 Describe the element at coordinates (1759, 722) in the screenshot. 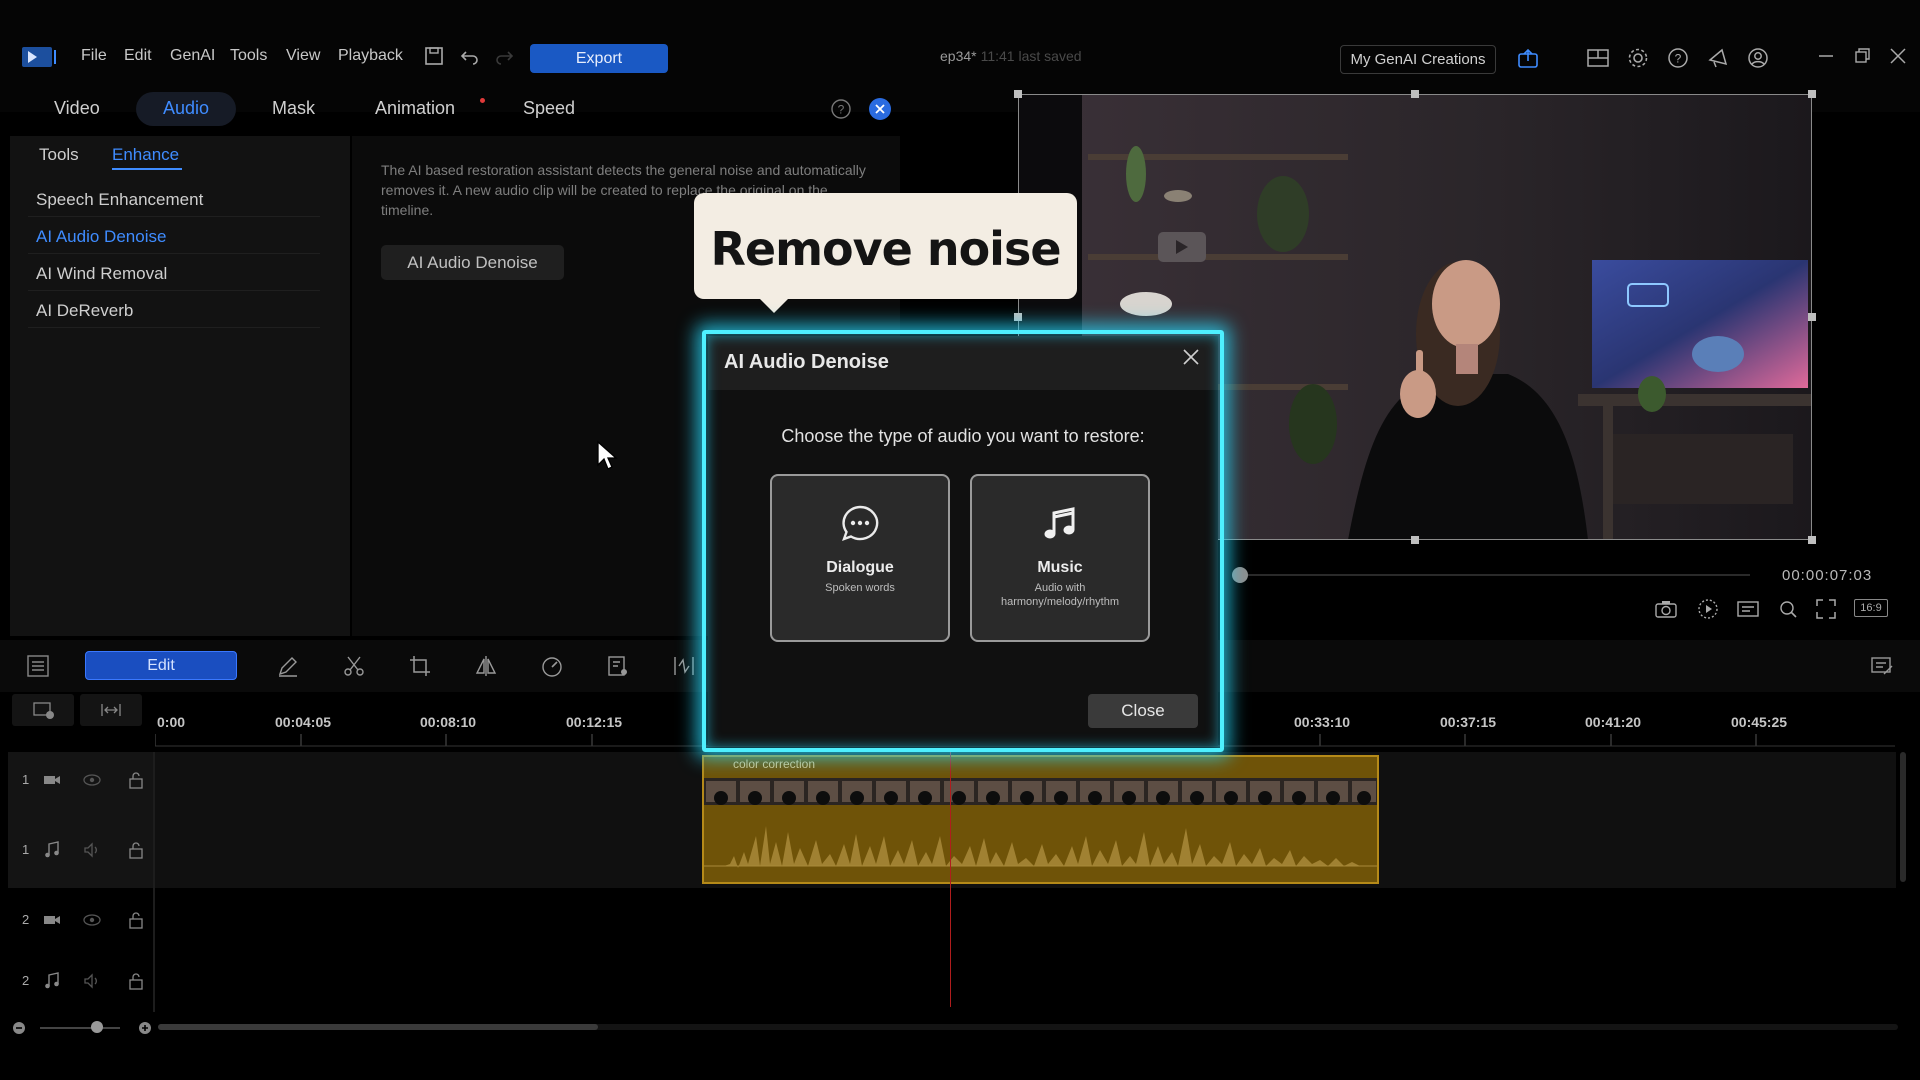

I see `ruler-label: 00:45:25` at that location.